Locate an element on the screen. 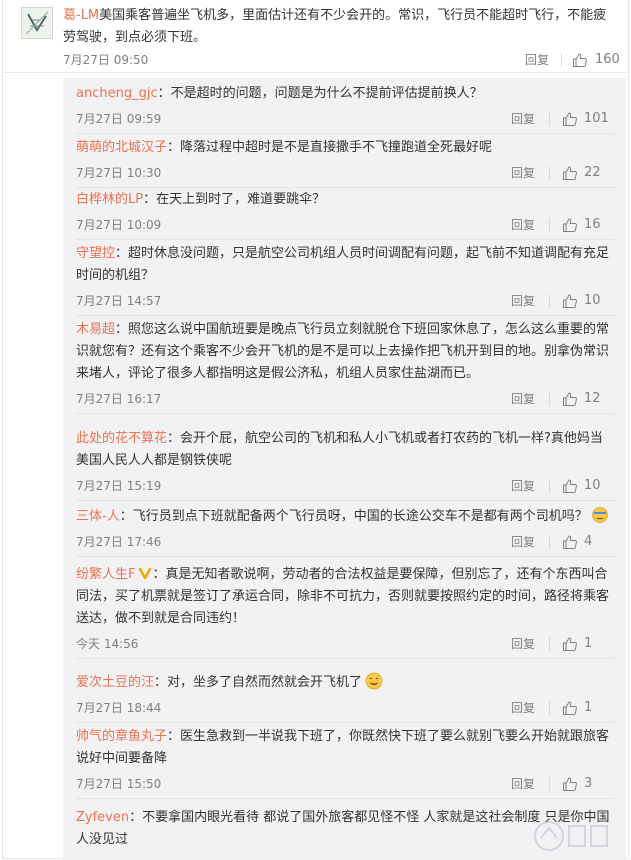  reply-username: 白桦林的LP is located at coordinates (109, 199).